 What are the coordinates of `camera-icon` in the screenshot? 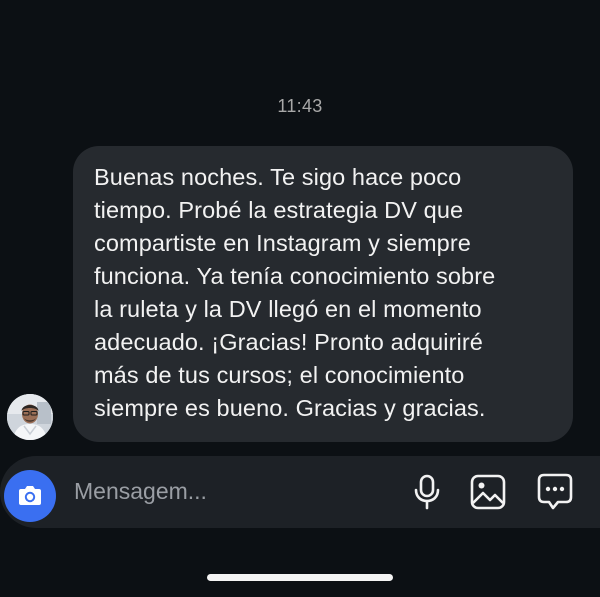 It's located at (30, 495).